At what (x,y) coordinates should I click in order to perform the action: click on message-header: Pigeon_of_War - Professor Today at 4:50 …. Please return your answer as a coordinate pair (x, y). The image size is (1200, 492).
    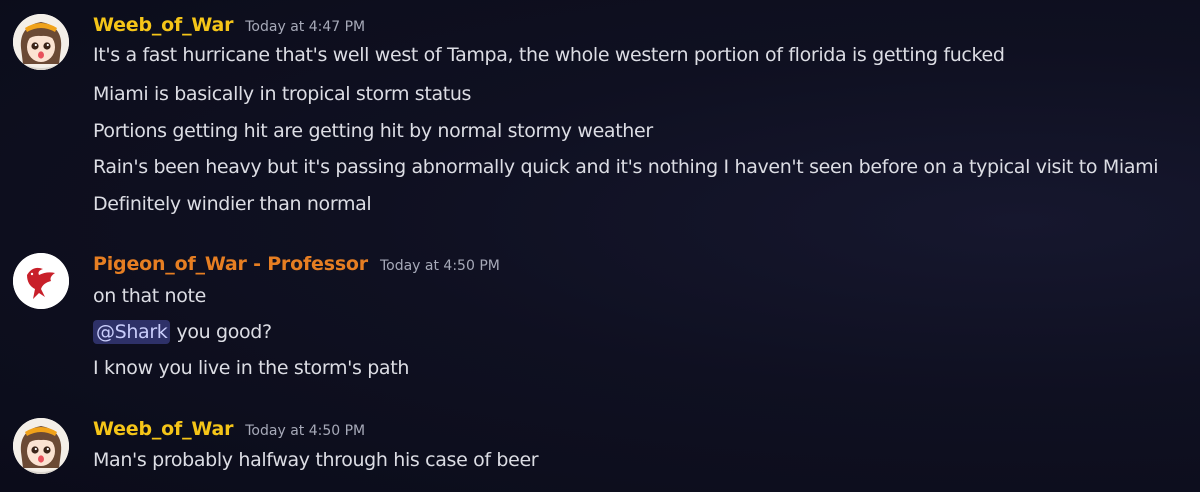
    Looking at the image, I should click on (296, 266).